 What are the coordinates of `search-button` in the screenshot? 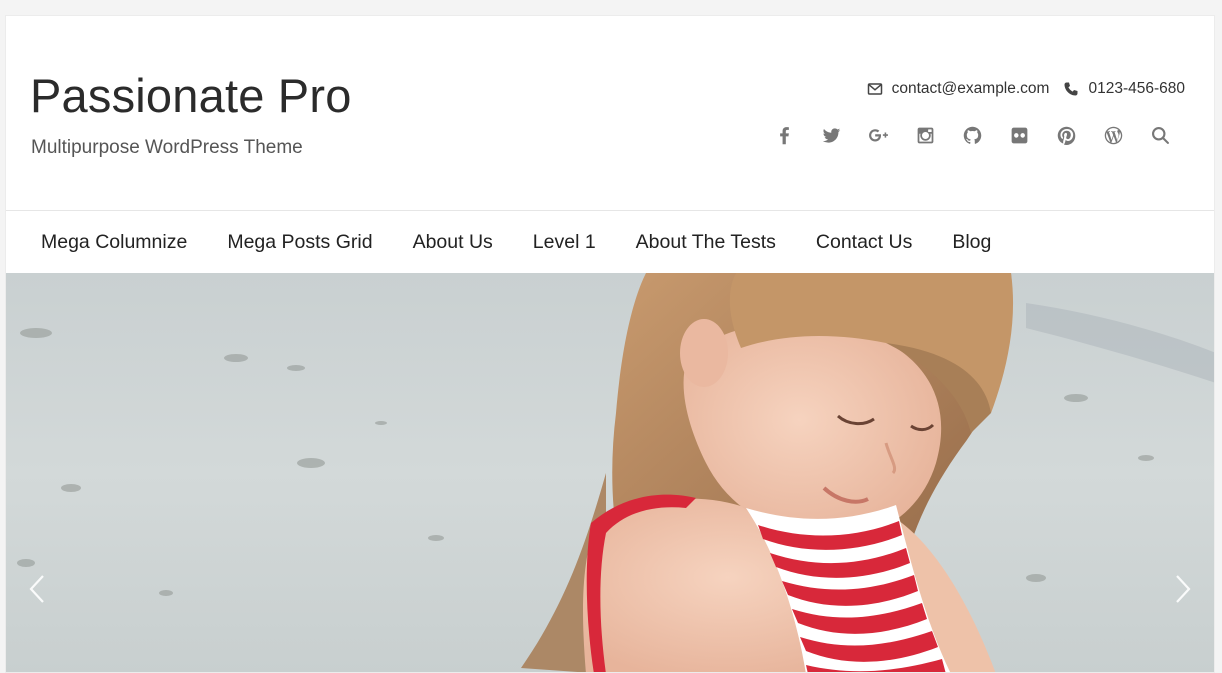 It's located at (1160, 135).